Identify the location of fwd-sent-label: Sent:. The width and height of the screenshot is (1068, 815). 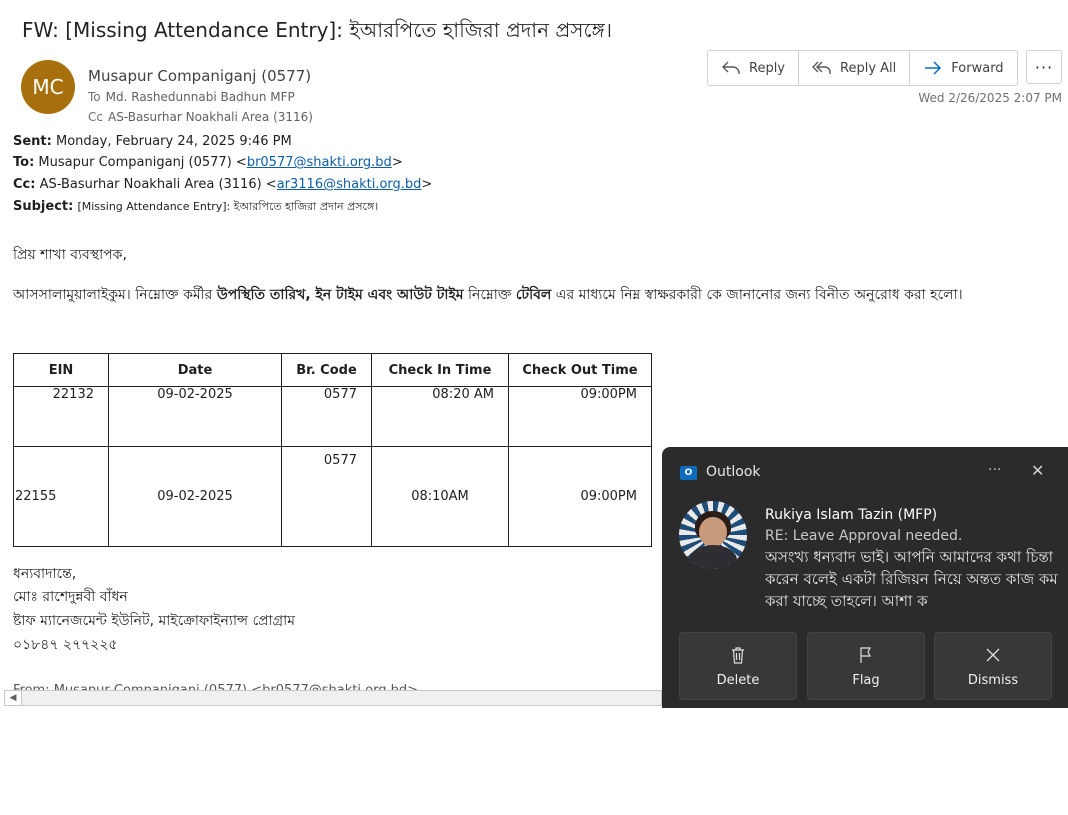
(32, 141).